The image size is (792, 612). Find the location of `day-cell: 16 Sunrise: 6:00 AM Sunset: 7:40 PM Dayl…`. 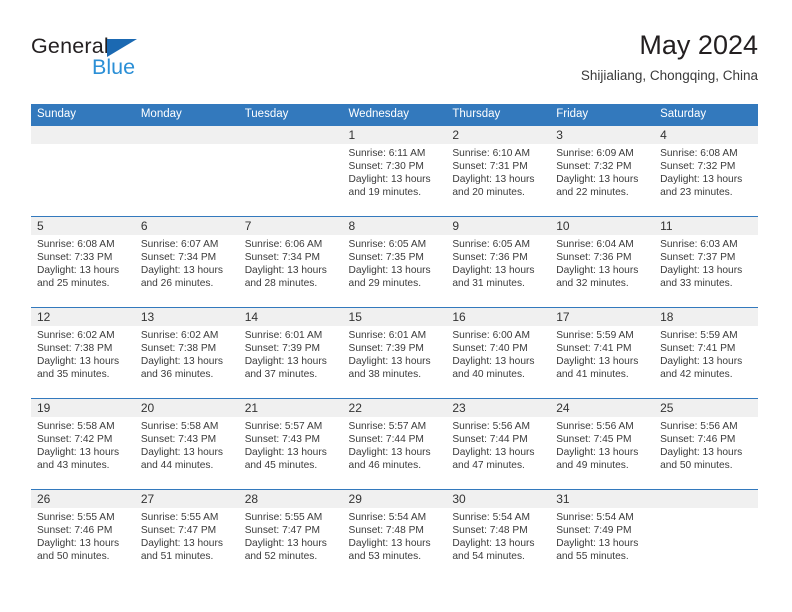

day-cell: 16 Sunrise: 6:00 AM Sunset: 7:40 PM Dayl… is located at coordinates (498, 353).